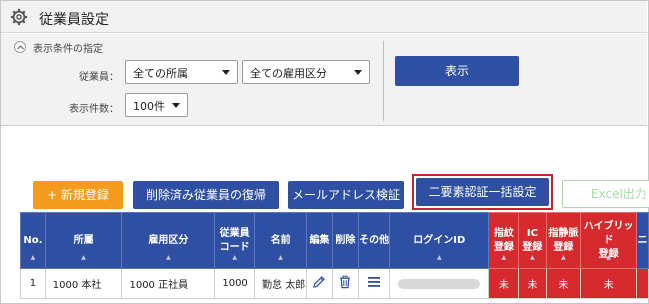 The image size is (649, 304). I want to click on chevron-up-icon, so click(20, 47).